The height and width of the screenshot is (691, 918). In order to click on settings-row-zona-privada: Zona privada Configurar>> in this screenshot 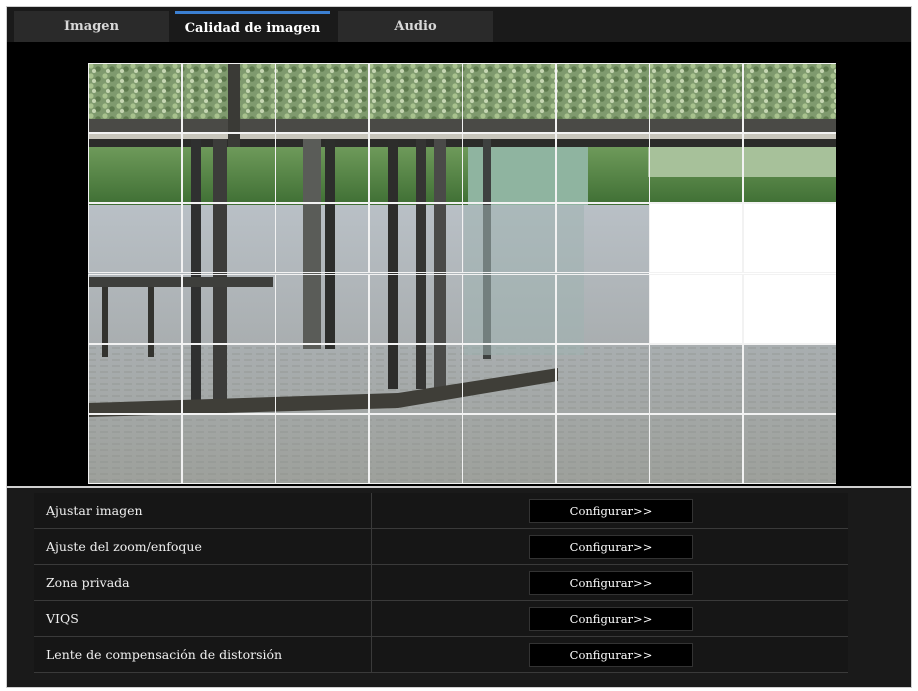, I will do `click(441, 583)`.